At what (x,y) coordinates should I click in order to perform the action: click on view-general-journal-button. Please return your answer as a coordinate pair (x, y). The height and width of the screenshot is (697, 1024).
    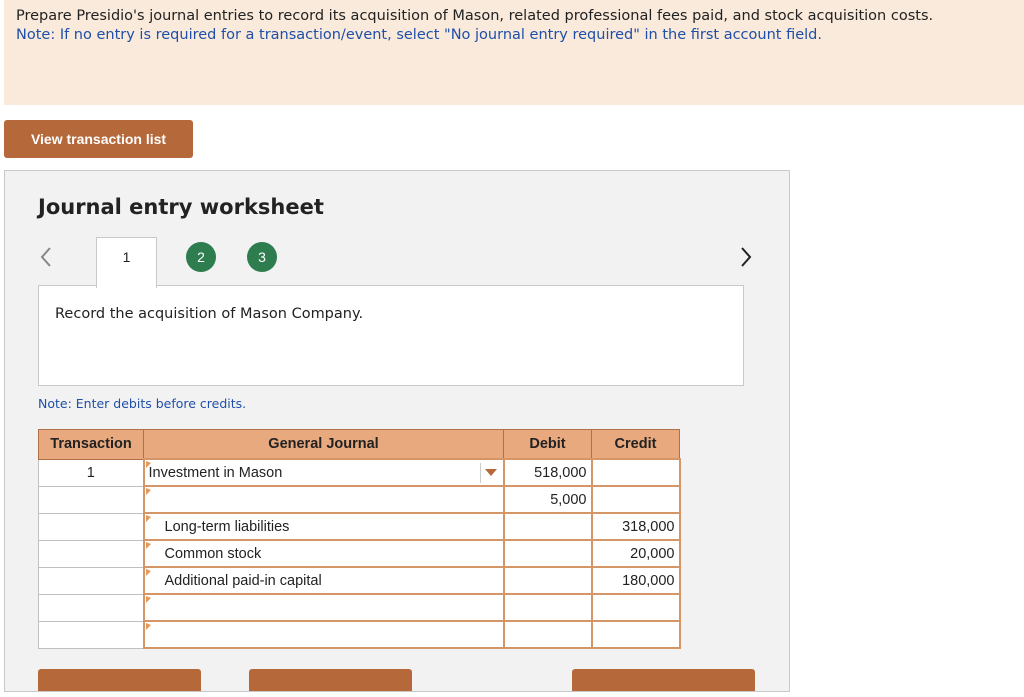
    Looking at the image, I should click on (663, 680).